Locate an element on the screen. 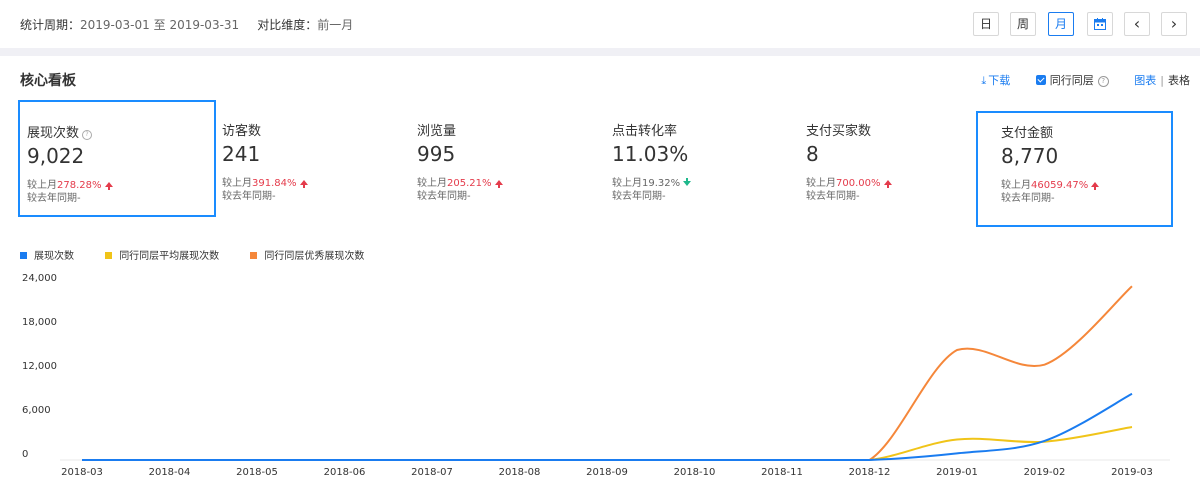  view-table-link: 表格 is located at coordinates (1179, 80).